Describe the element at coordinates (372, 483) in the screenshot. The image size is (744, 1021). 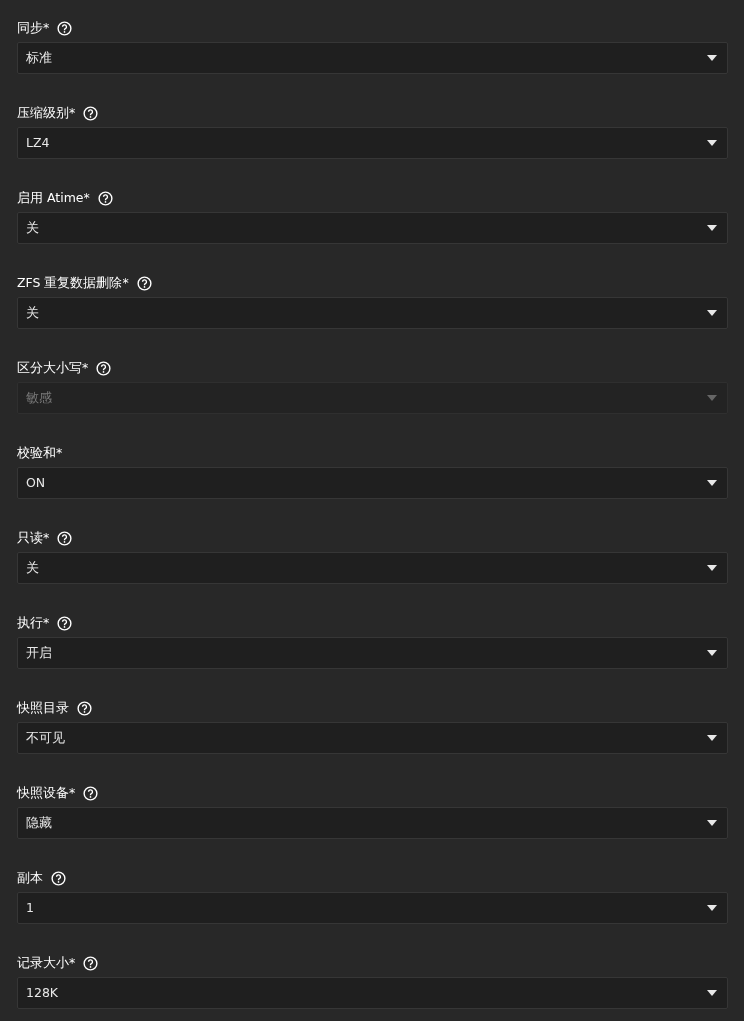
I see `select-field: ON` at that location.